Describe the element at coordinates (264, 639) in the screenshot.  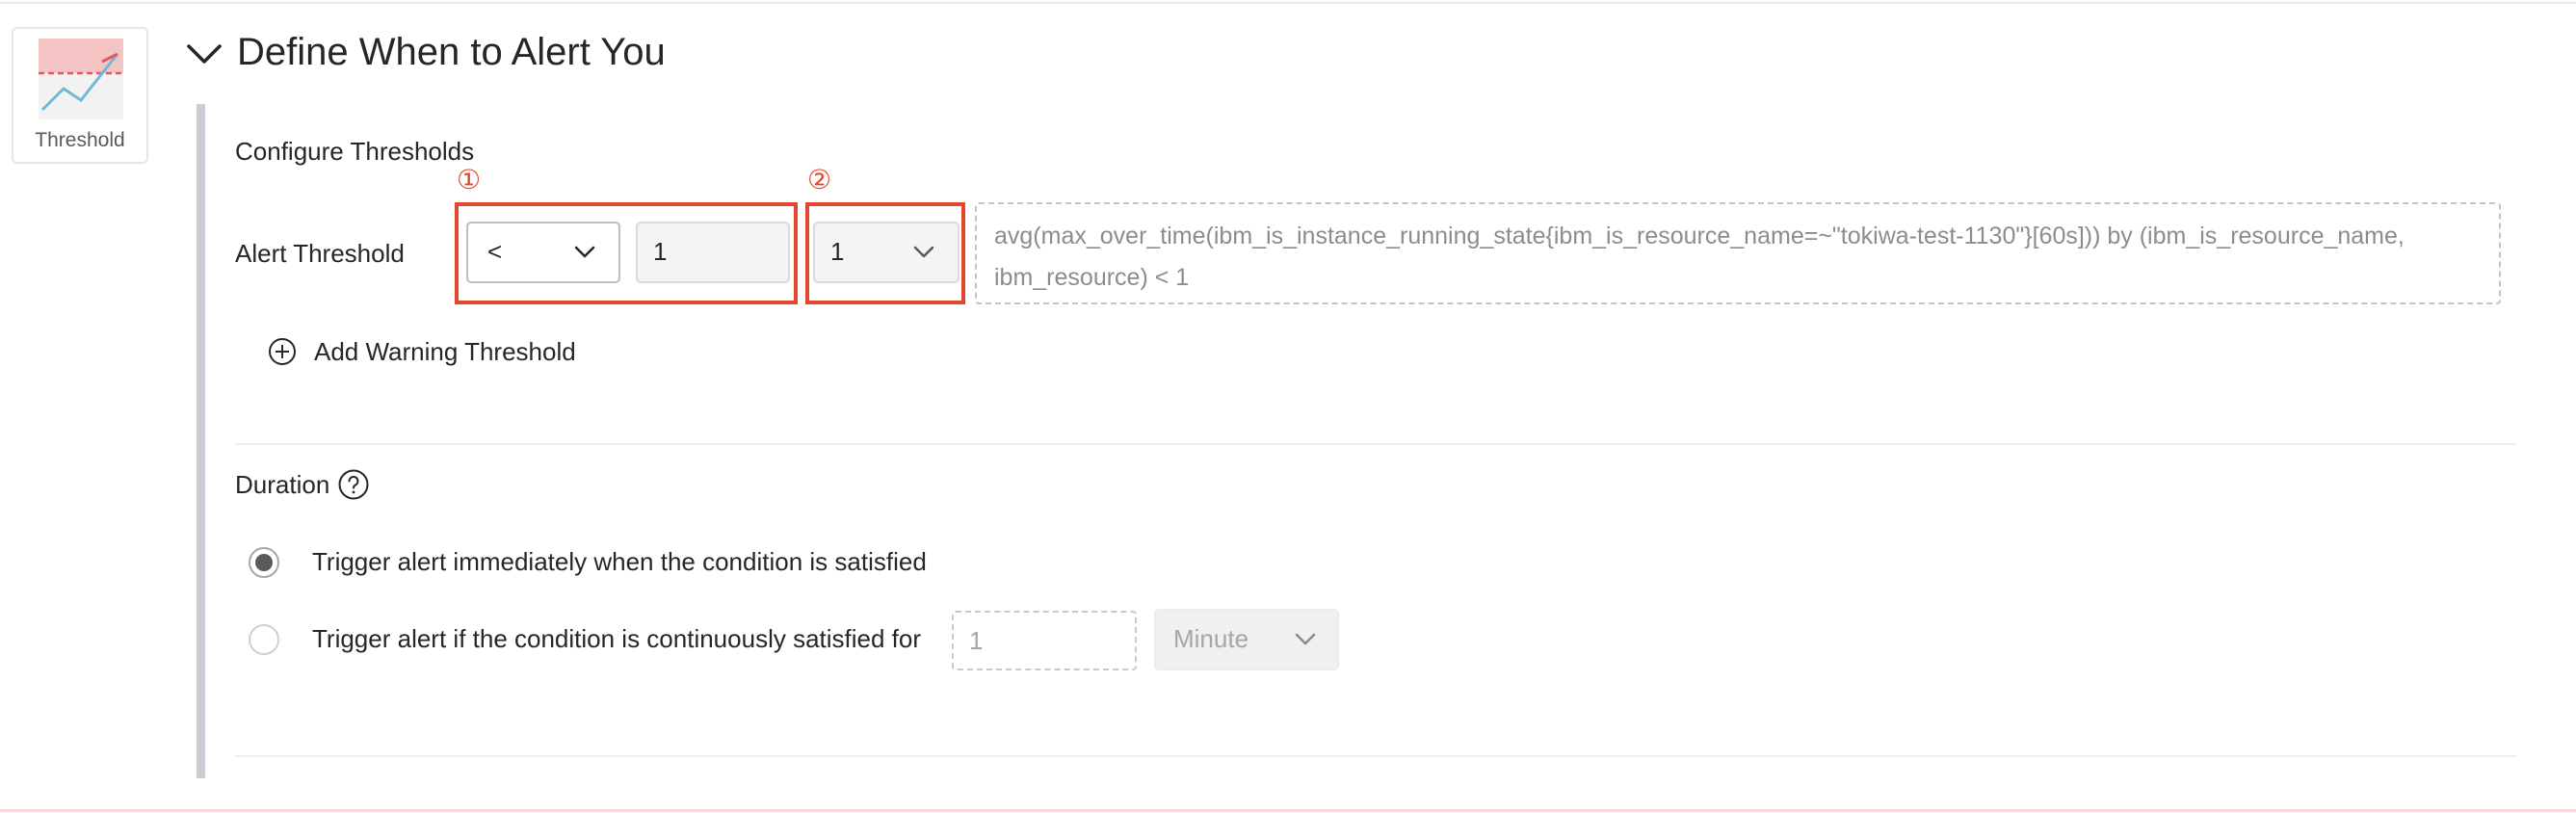
I see `radio-trigger-continuous` at that location.